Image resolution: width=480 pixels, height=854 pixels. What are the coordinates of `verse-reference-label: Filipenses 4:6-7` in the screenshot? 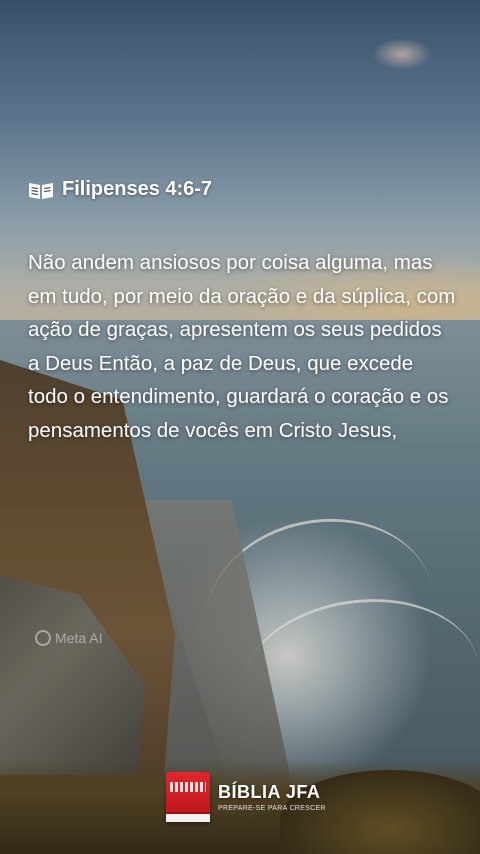 It's located at (137, 189).